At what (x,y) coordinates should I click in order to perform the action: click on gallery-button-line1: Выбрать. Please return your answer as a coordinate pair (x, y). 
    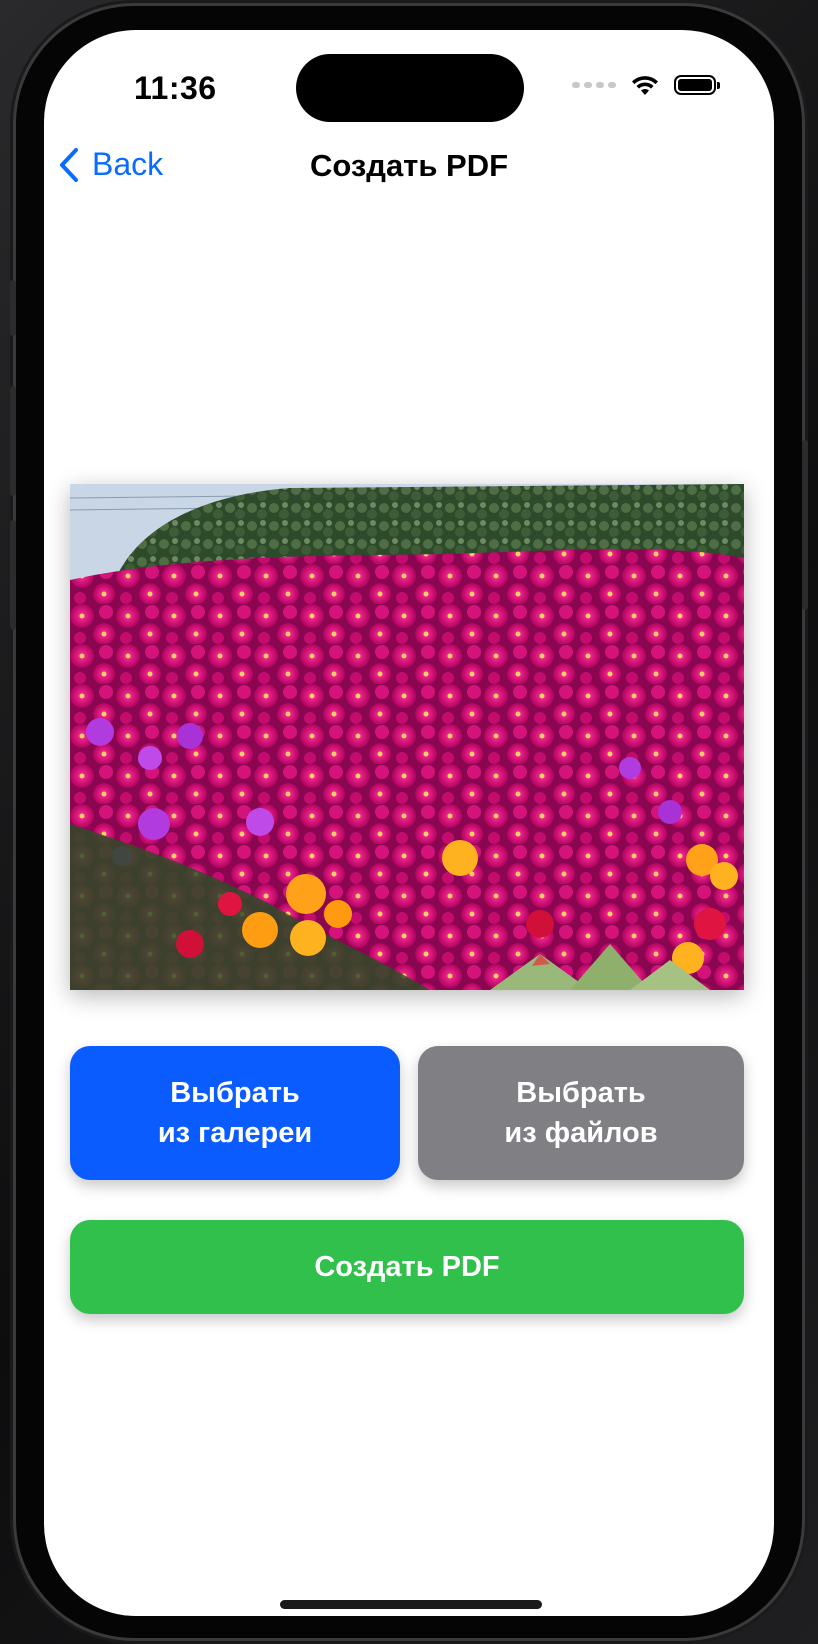
    Looking at the image, I should click on (235, 1093).